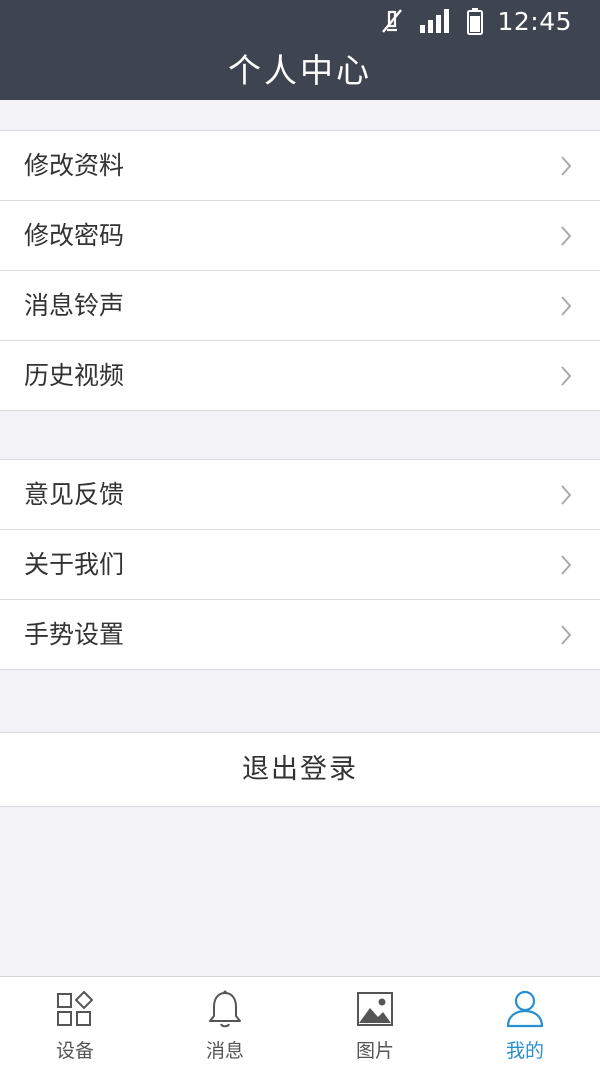 The width and height of the screenshot is (600, 1068). I want to click on menu-item-about-us: 关于我们, so click(300, 565).